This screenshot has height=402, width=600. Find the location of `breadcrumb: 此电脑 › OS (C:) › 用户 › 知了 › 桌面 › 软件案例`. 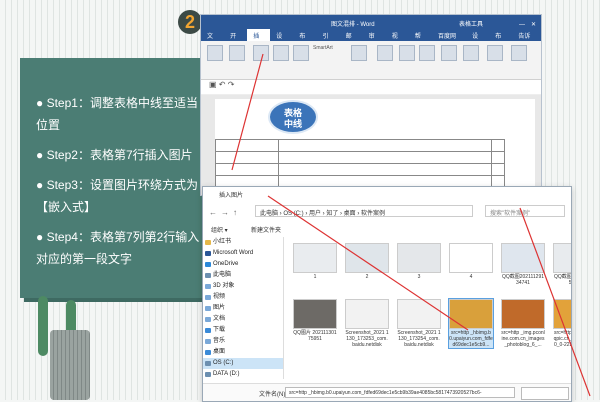

breadcrumb: 此电脑 › OS (C:) › 用户 › 知了 › 桌面 › 软件案例 is located at coordinates (364, 211).